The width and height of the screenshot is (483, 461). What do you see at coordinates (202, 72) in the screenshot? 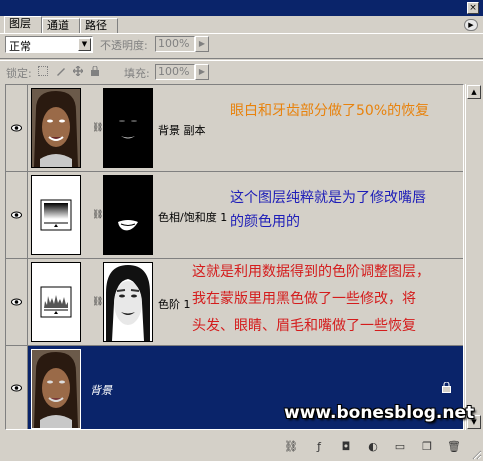
I see `fill-slider-button: ▶` at bounding box center [202, 72].